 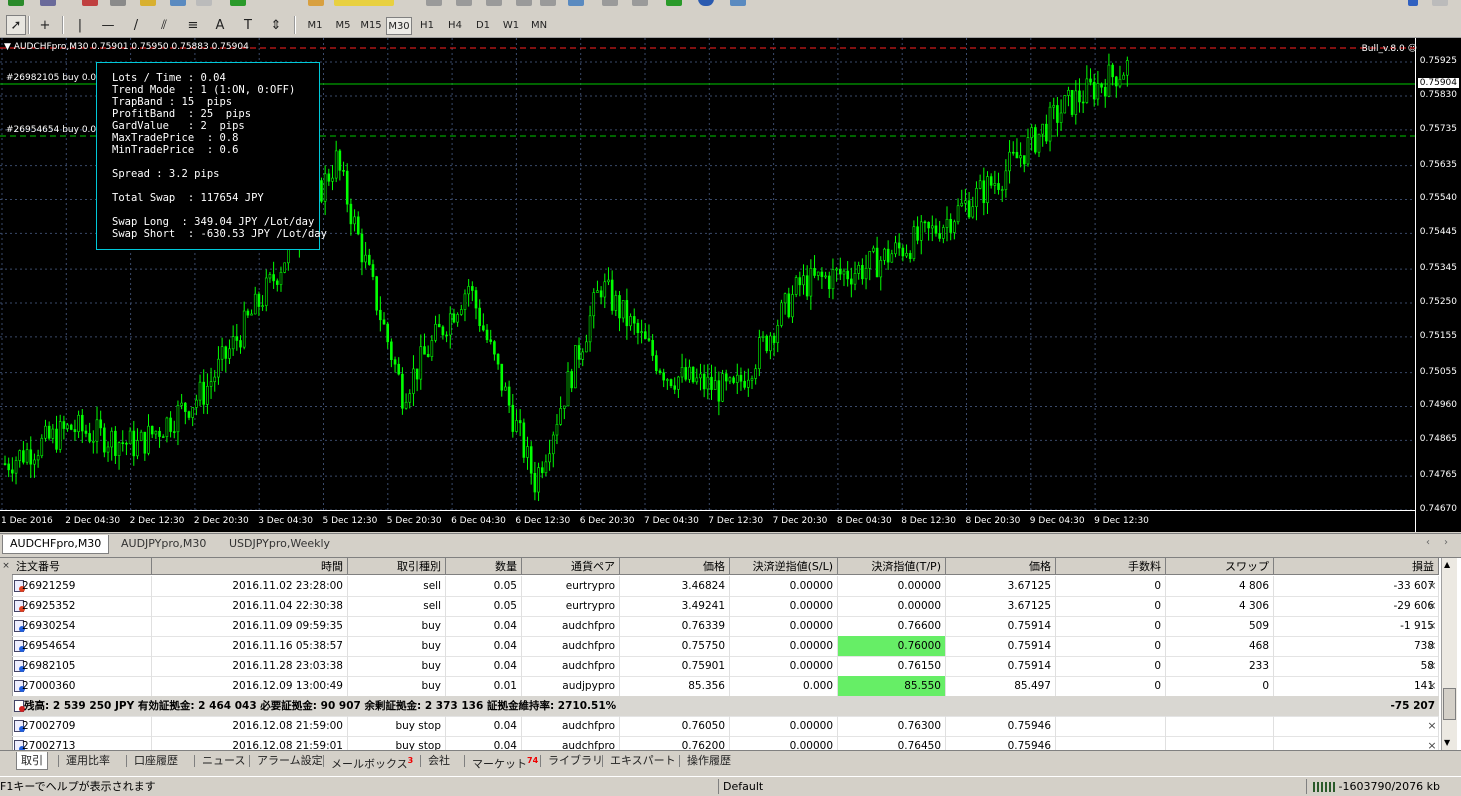 I want to click on column-header-fee: 手数料, so click(x=1111, y=566).